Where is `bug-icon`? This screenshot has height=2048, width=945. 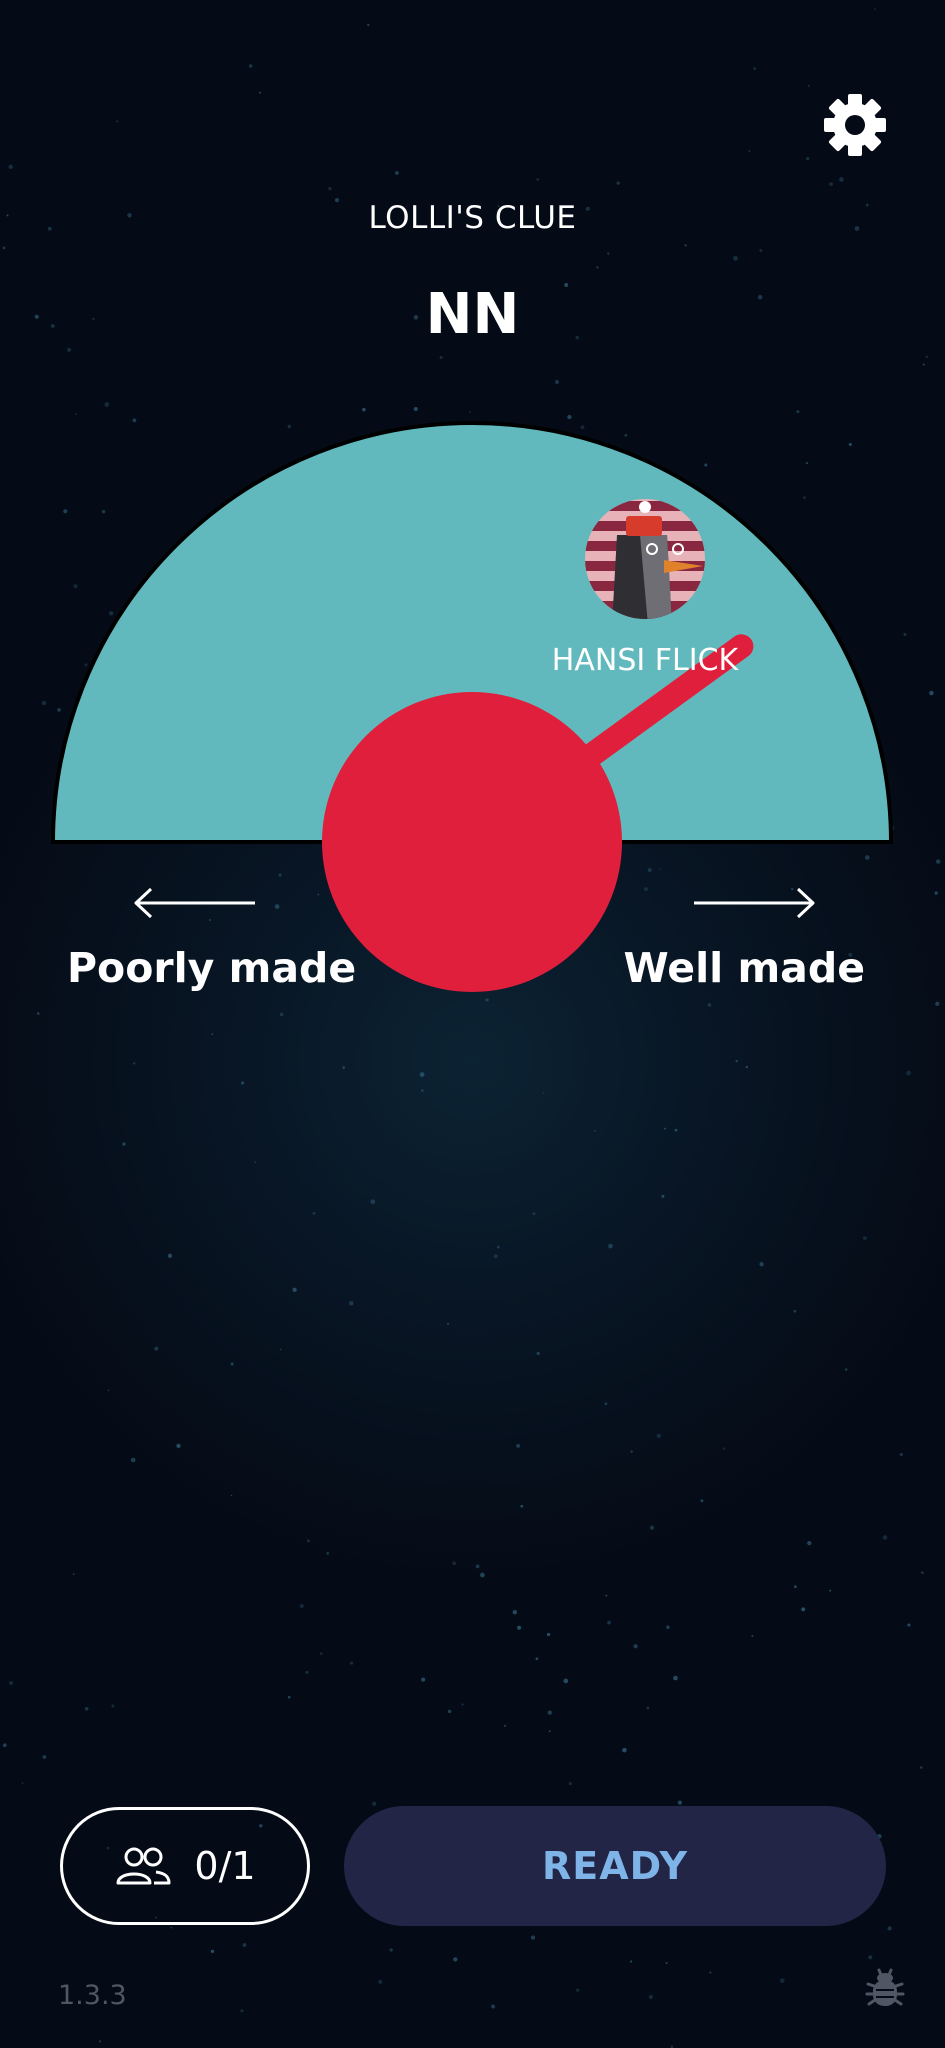
bug-icon is located at coordinates (885, 1987).